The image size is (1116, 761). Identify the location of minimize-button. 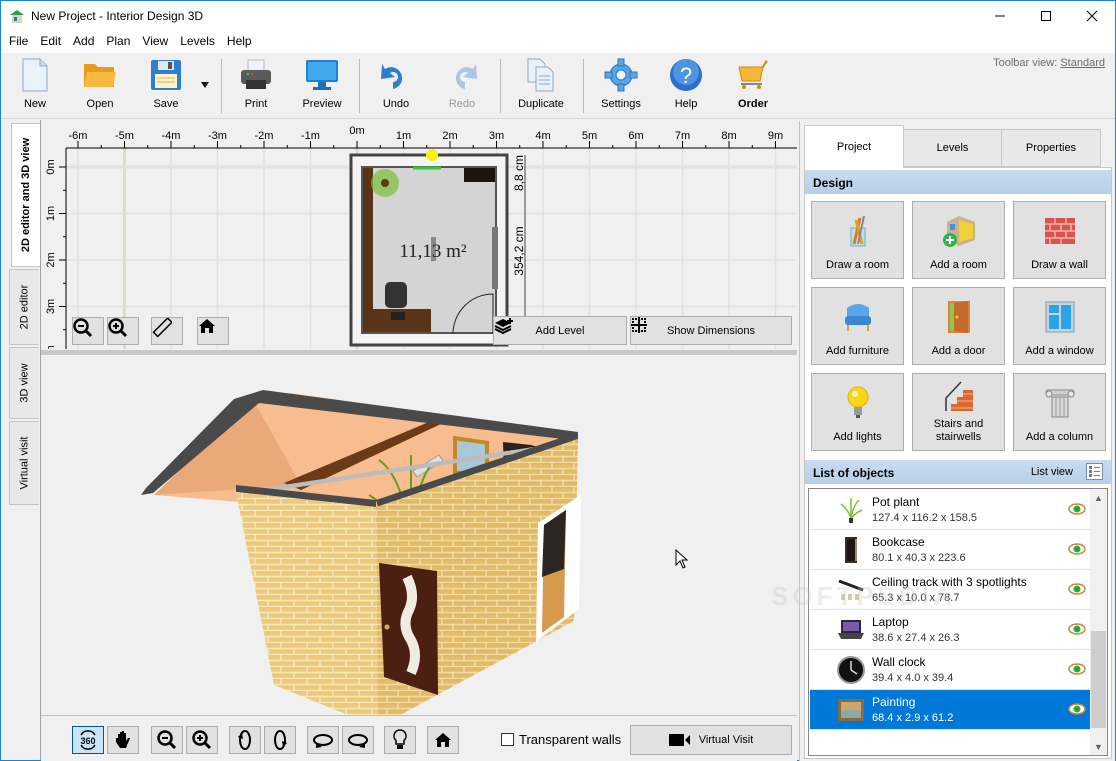
(1000, 16).